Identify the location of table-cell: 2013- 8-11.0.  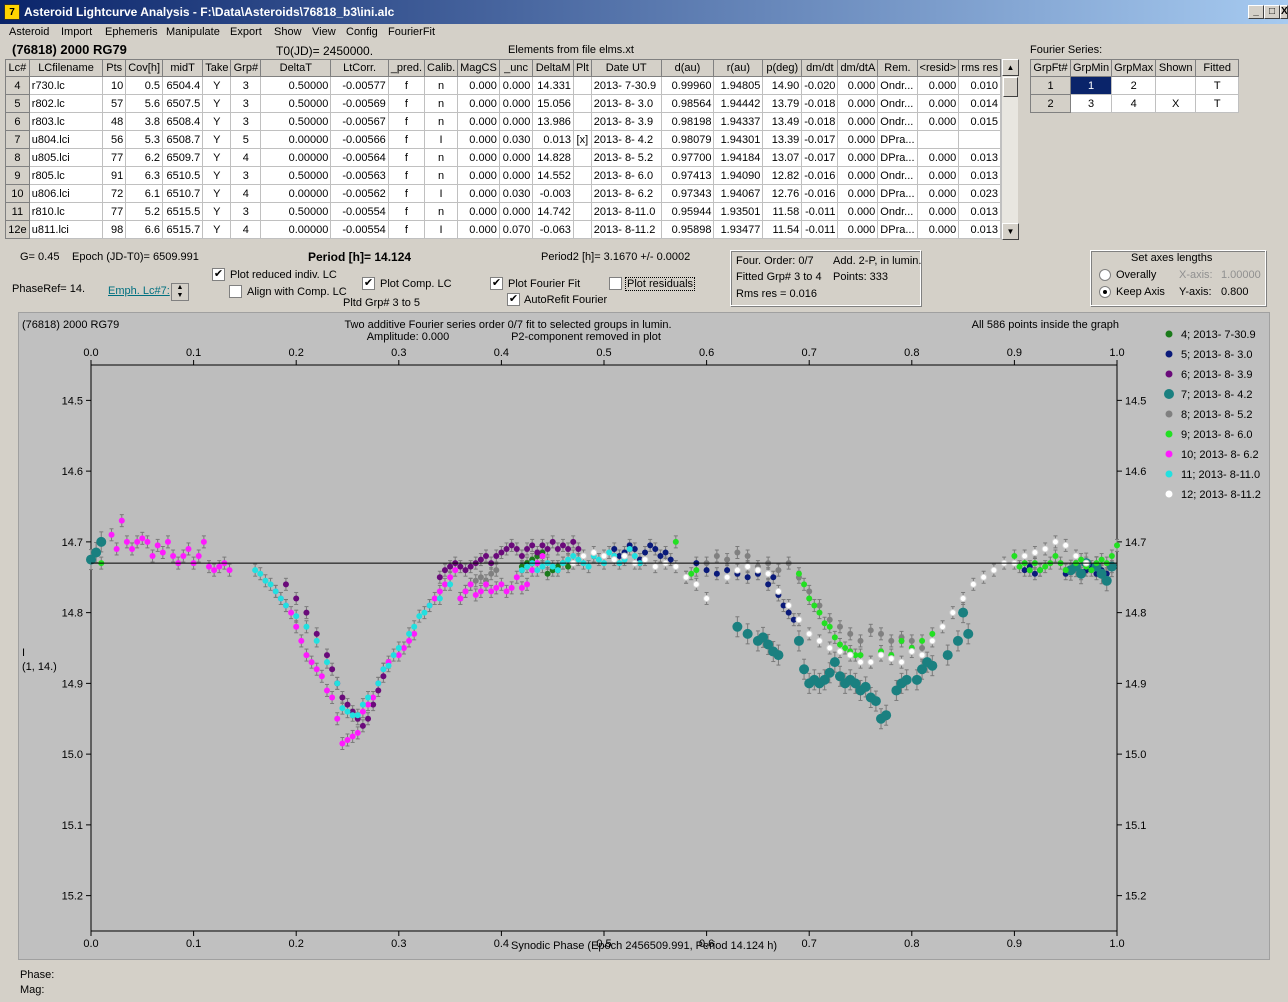
(626, 211).